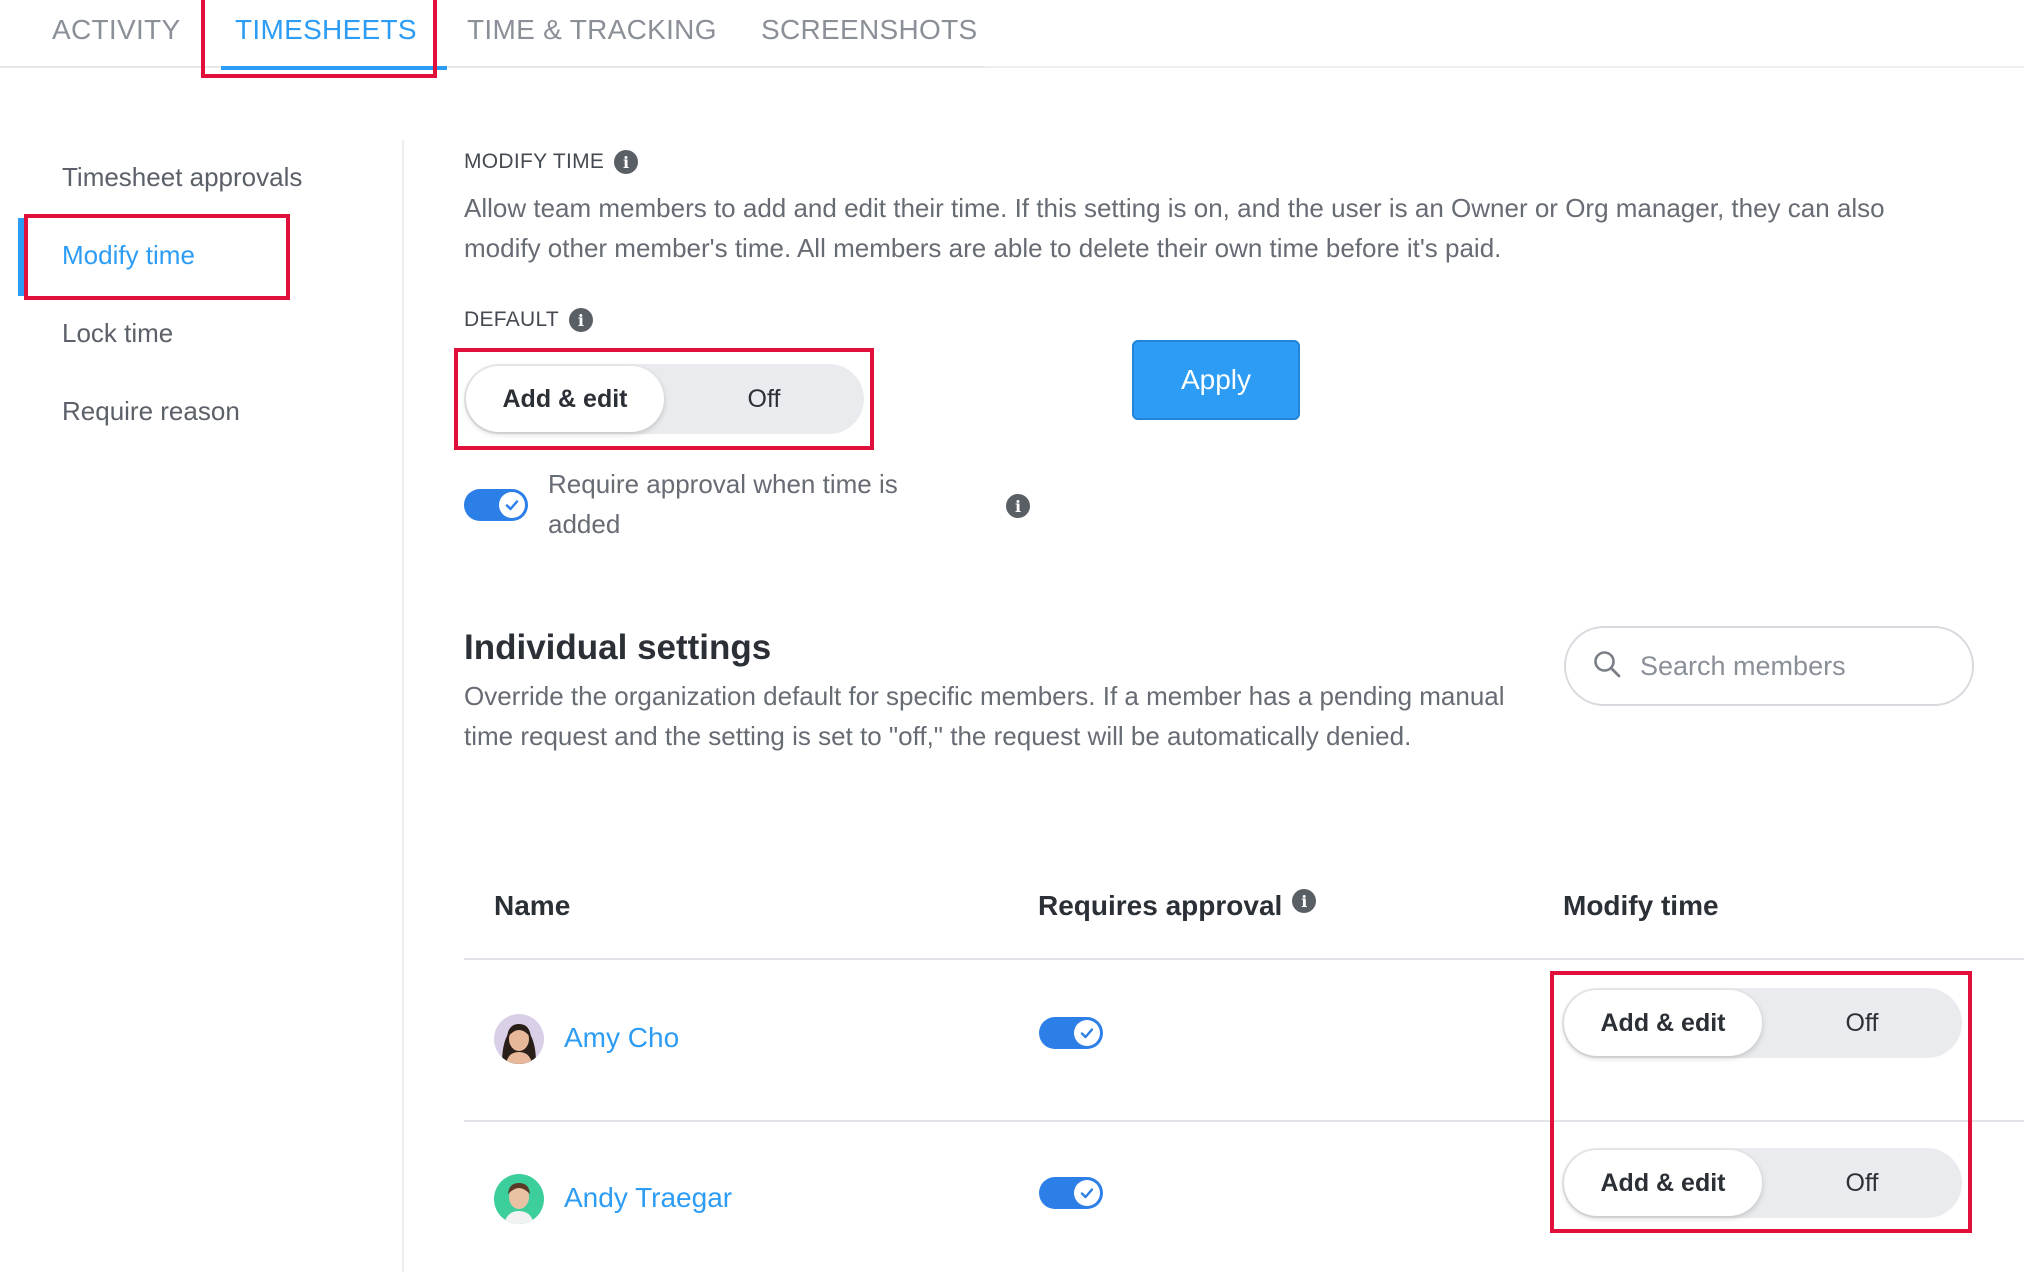  I want to click on column-header-approval-text: Requires approval, so click(1160, 905).